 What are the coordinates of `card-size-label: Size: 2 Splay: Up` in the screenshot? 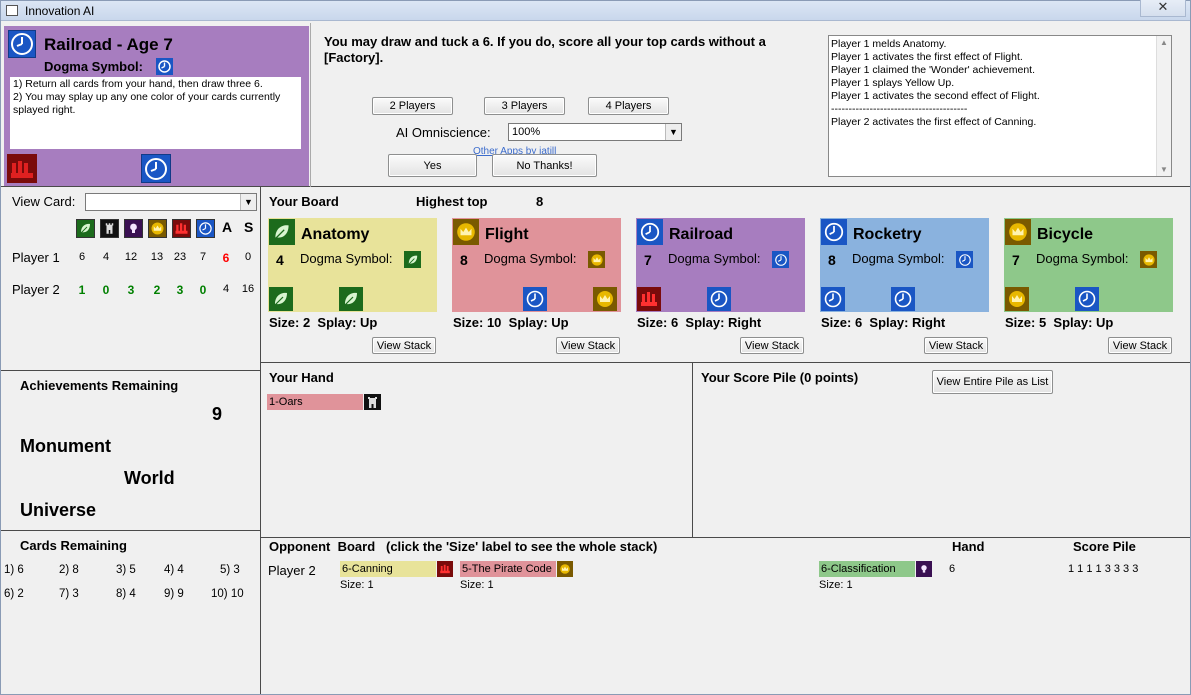 It's located at (323, 322).